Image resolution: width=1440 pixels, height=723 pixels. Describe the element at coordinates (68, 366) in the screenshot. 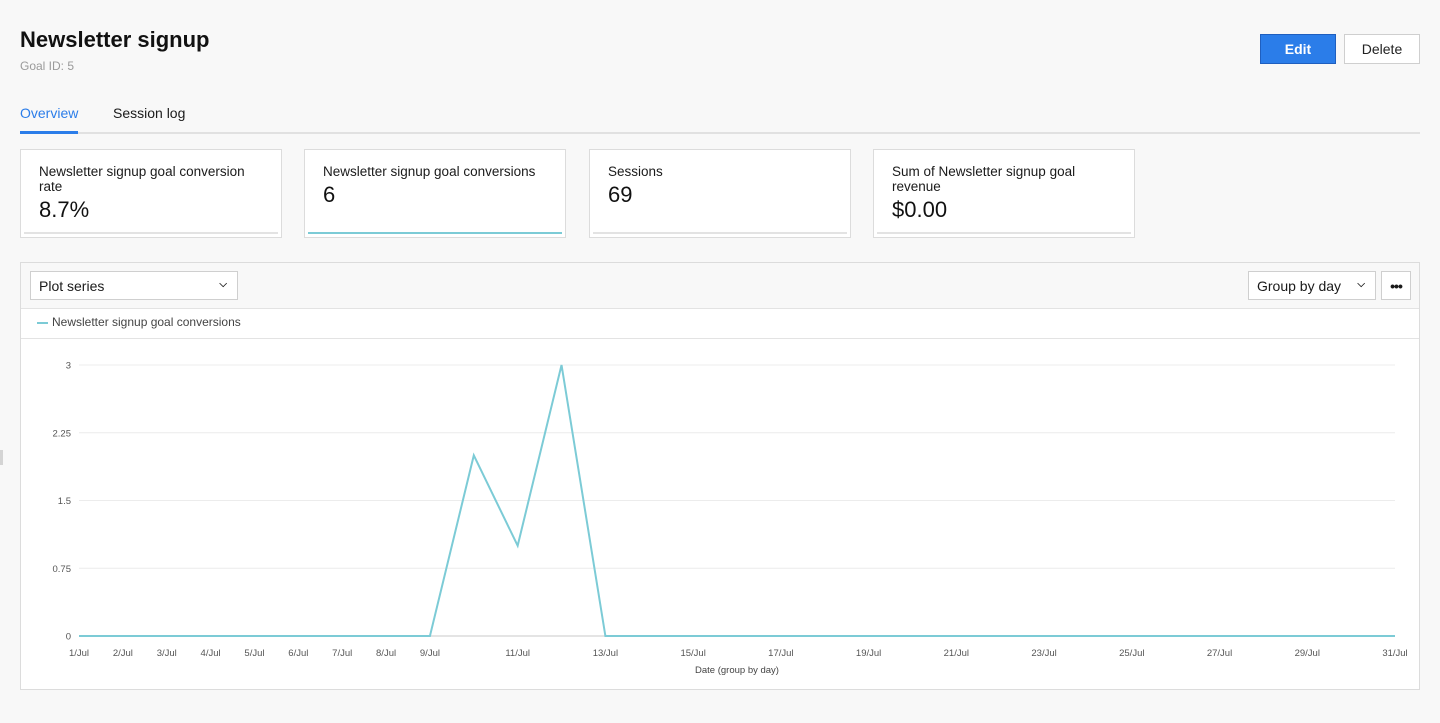

I see `y-tick-label: 3` at that location.